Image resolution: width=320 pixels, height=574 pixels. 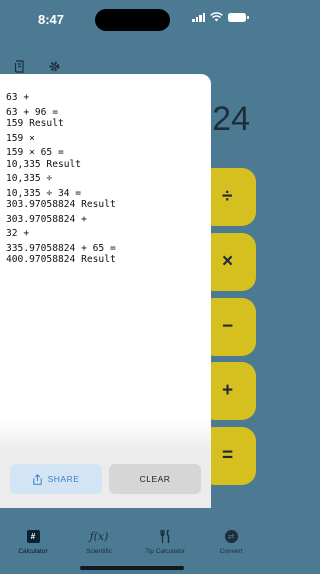 What do you see at coordinates (231, 119) in the screenshot?
I see `display-value: 24` at bounding box center [231, 119].